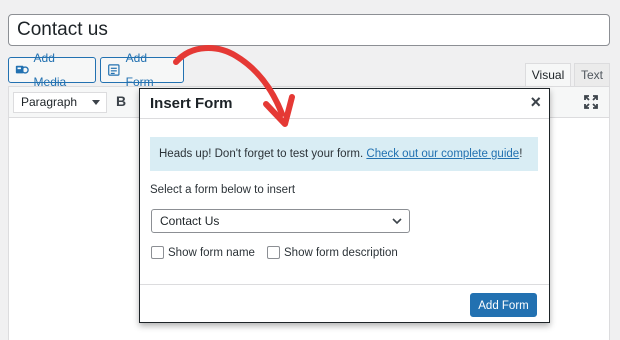 Image resolution: width=620 pixels, height=340 pixels. What do you see at coordinates (344, 303) in the screenshot?
I see `modal-footer: Add Form` at bounding box center [344, 303].